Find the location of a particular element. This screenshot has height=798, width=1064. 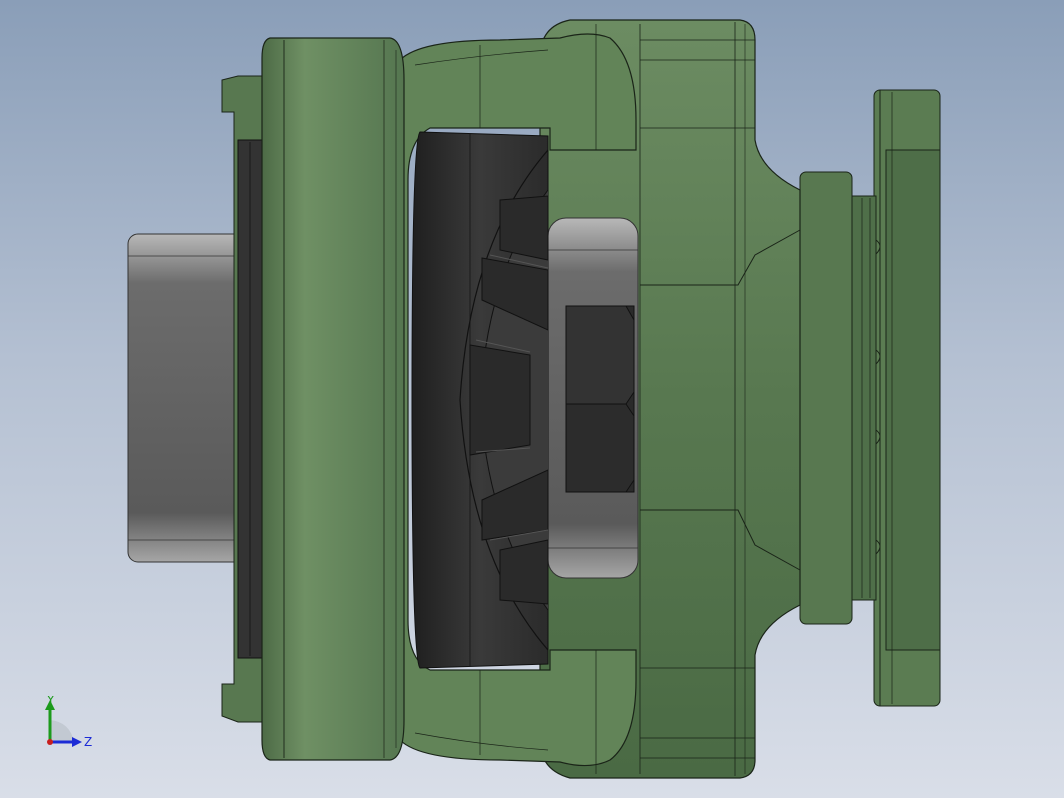

axis-triad: Y Z is located at coordinates (68, 722).